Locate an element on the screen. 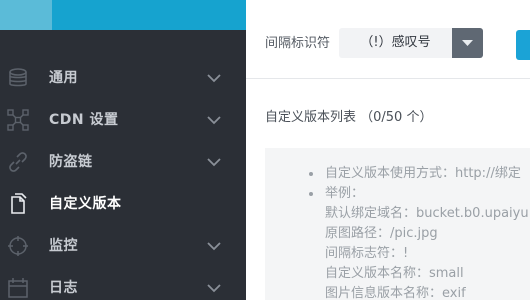 The height and width of the screenshot is (300, 530). sidebar-item-monitor: 监控 is located at coordinates (123, 246).